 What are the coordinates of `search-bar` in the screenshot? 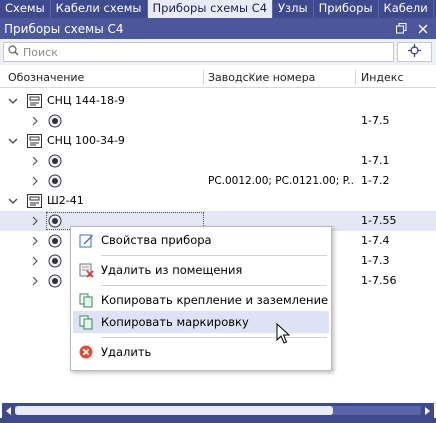 It's located at (218, 52).